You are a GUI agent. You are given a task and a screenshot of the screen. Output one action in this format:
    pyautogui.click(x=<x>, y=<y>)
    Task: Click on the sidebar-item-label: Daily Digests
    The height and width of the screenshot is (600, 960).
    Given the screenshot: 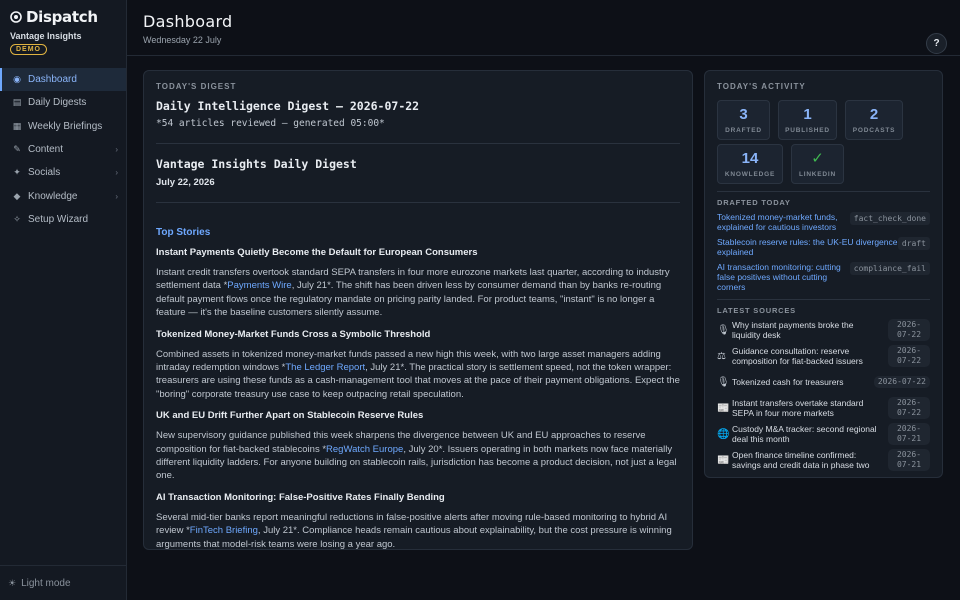 What is the action you would take?
    pyautogui.click(x=57, y=103)
    